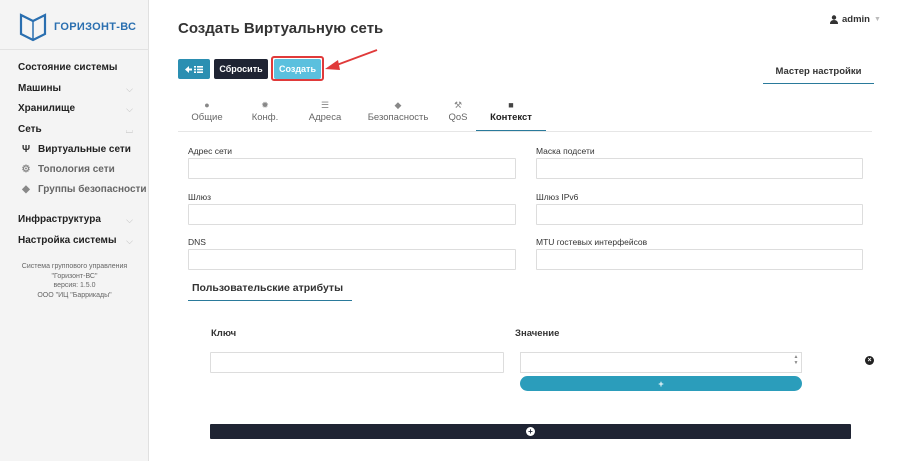 The height and width of the screenshot is (461, 900). I want to click on user-icon, so click(834, 19).